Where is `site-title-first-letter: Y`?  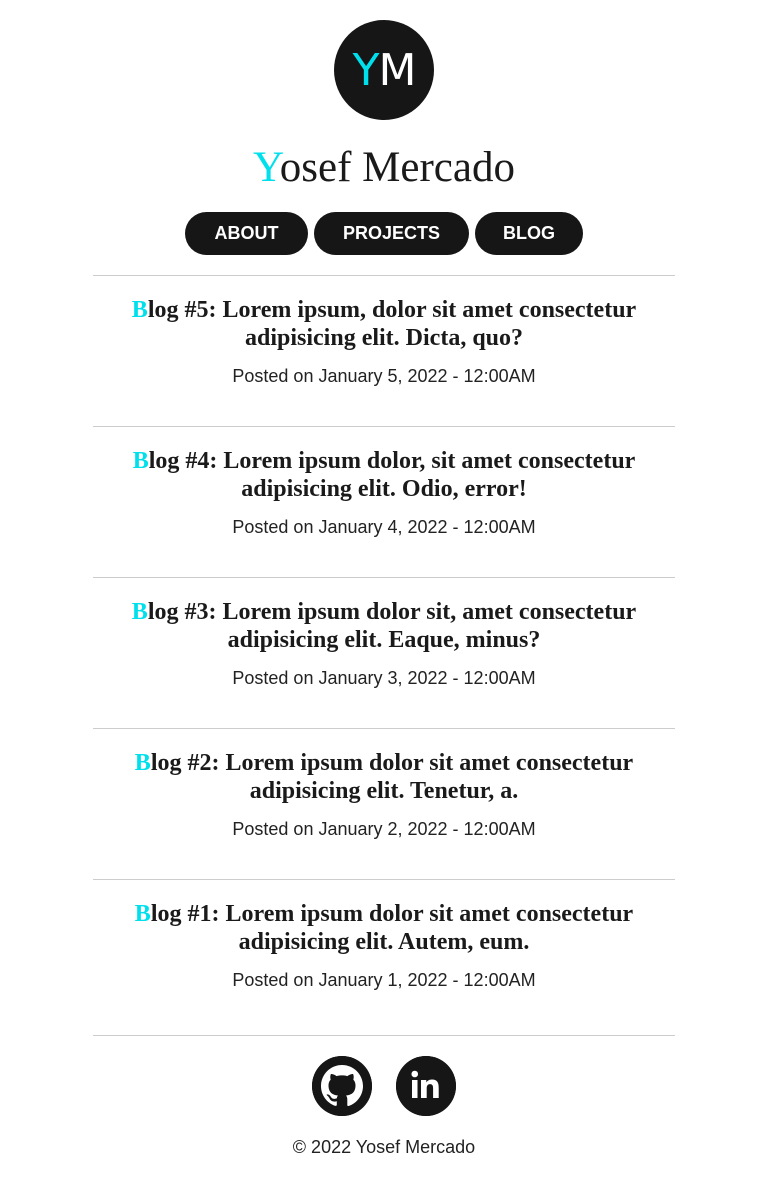 site-title-first-letter: Y is located at coordinates (266, 167).